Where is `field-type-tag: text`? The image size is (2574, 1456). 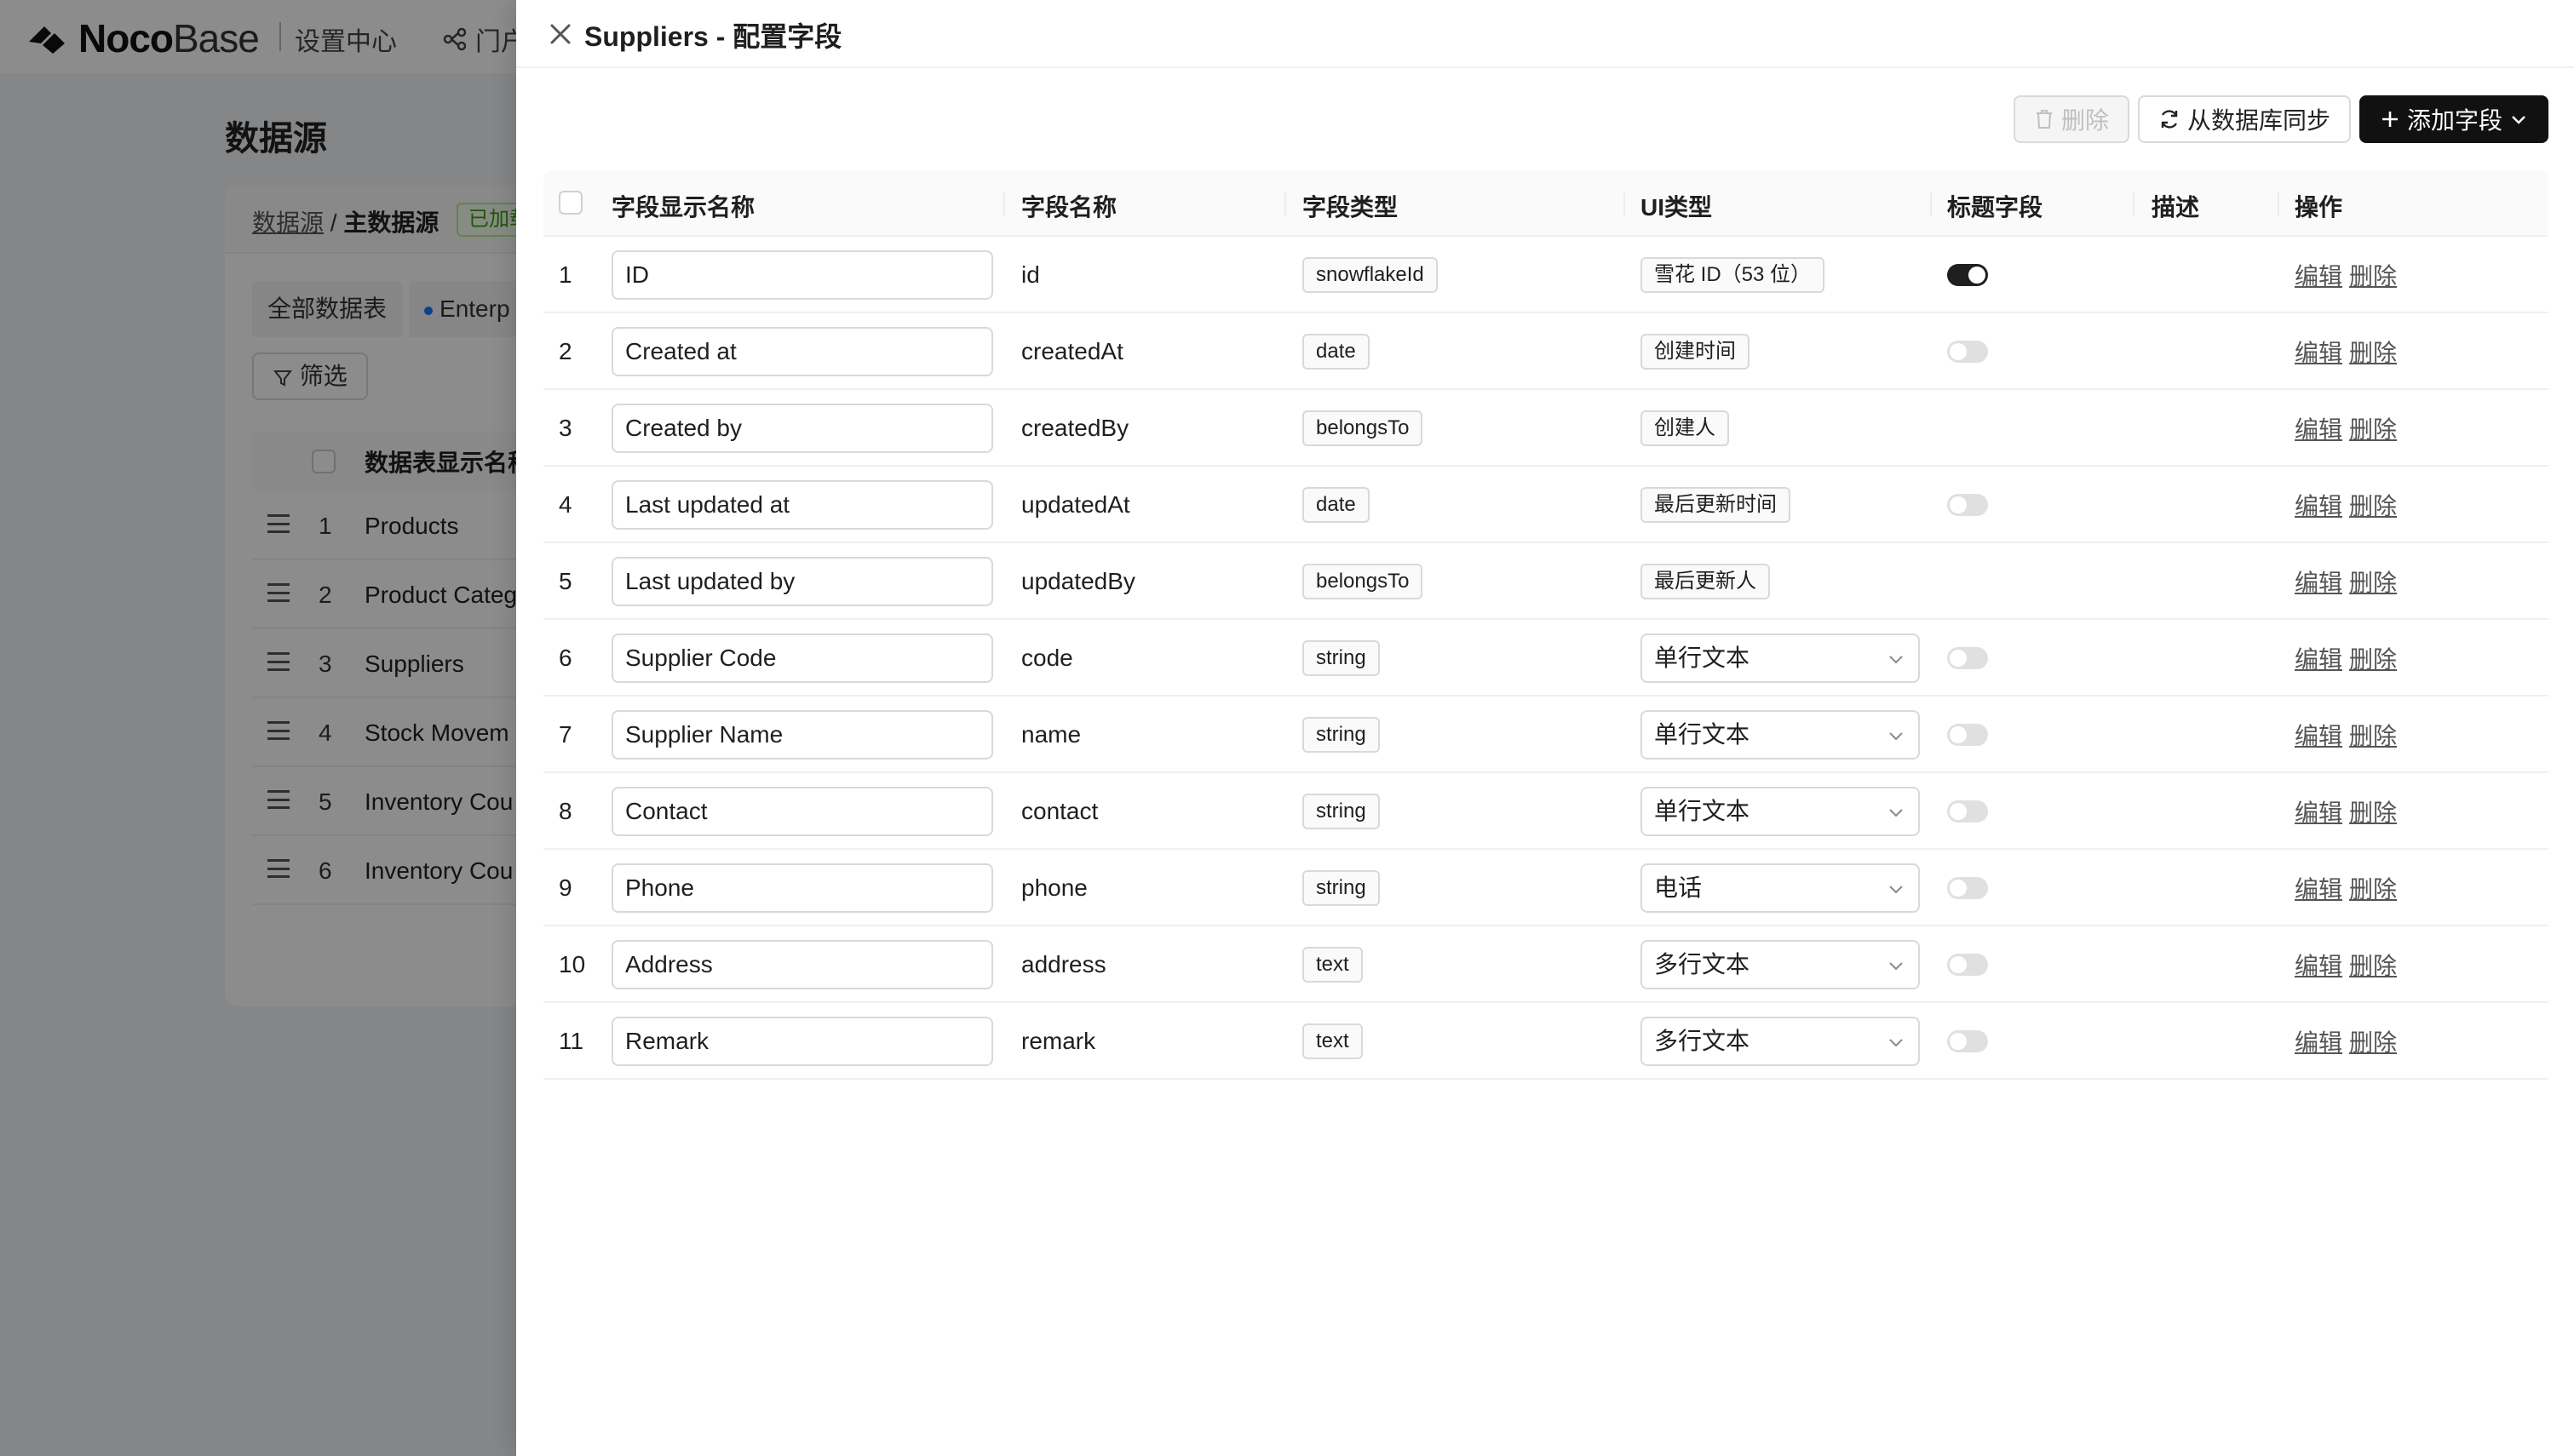
field-type-tag: text is located at coordinates (1332, 965).